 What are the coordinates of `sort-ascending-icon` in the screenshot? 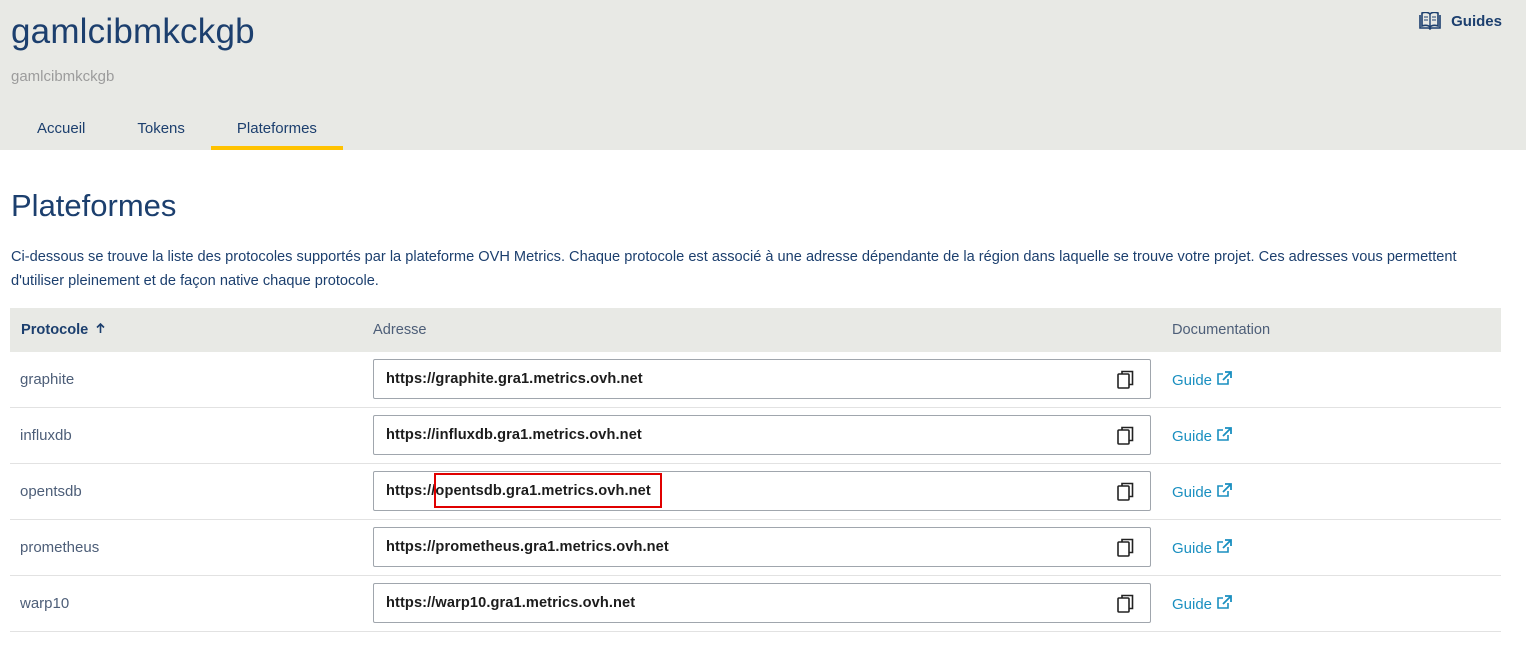 It's located at (100, 330).